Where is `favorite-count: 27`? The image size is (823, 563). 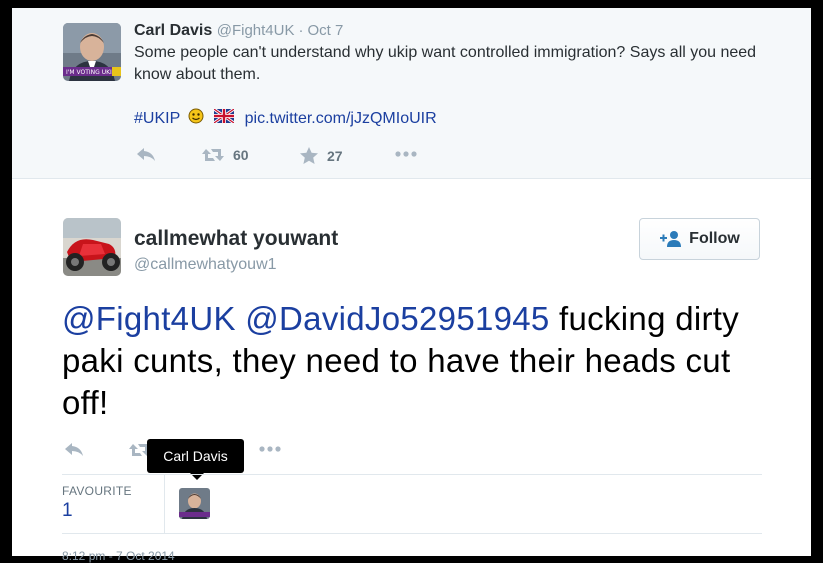 favorite-count: 27 is located at coordinates (335, 155).